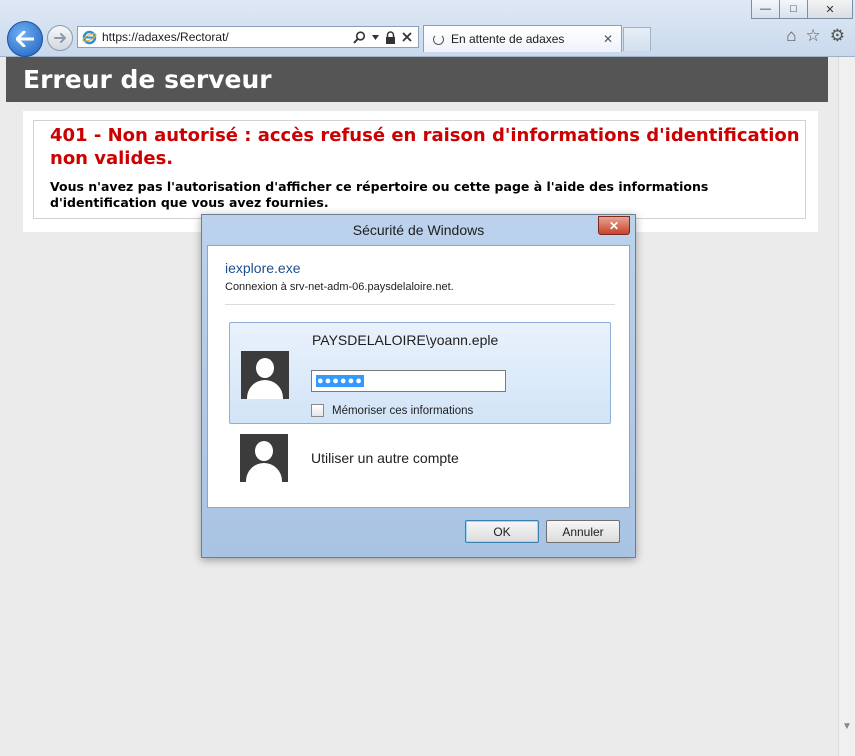 The width and height of the screenshot is (855, 756). Describe the element at coordinates (637, 39) in the screenshot. I see `new-tab-button` at that location.